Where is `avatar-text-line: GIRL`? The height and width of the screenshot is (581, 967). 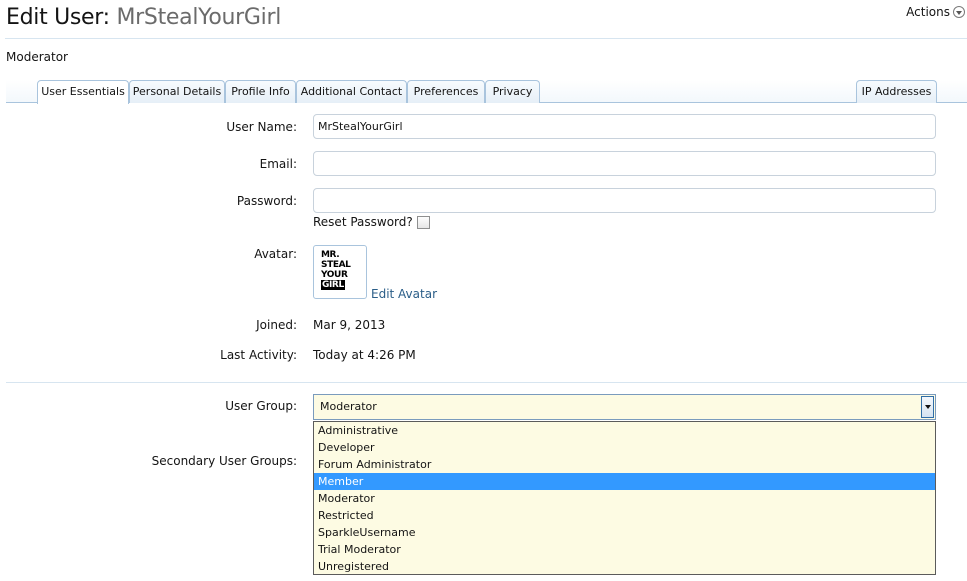 avatar-text-line: GIRL is located at coordinates (333, 285).